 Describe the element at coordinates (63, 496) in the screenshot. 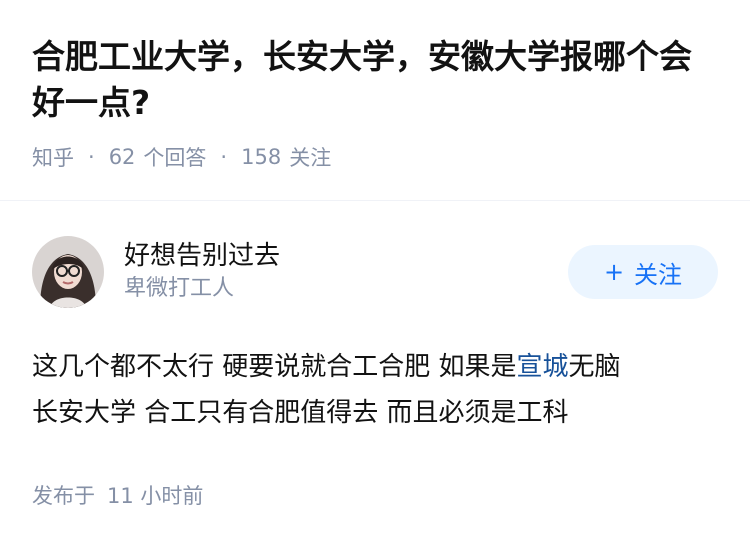

I see `publish-prefix: 发布于` at that location.